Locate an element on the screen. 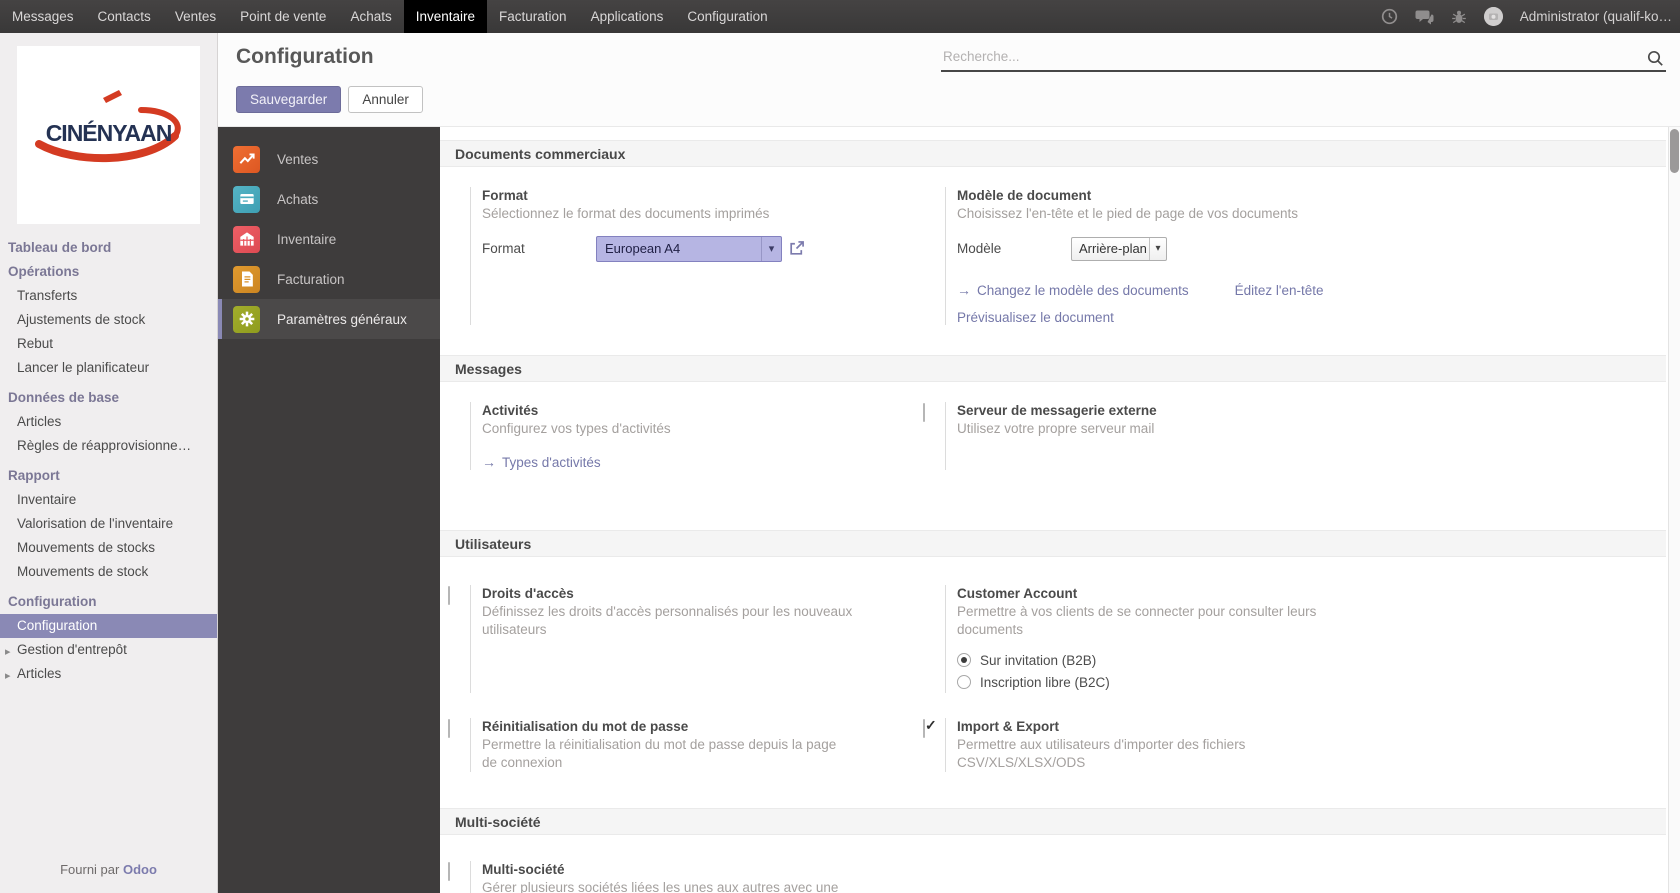  access-rights-checkbox is located at coordinates (449, 595).